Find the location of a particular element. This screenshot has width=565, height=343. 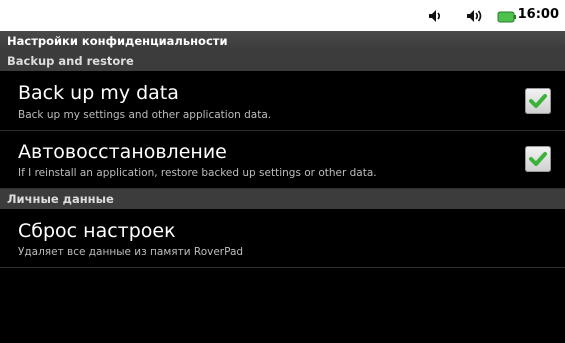

pref-summary: Удаляет все данные из памяти RoverPad is located at coordinates (131, 252).